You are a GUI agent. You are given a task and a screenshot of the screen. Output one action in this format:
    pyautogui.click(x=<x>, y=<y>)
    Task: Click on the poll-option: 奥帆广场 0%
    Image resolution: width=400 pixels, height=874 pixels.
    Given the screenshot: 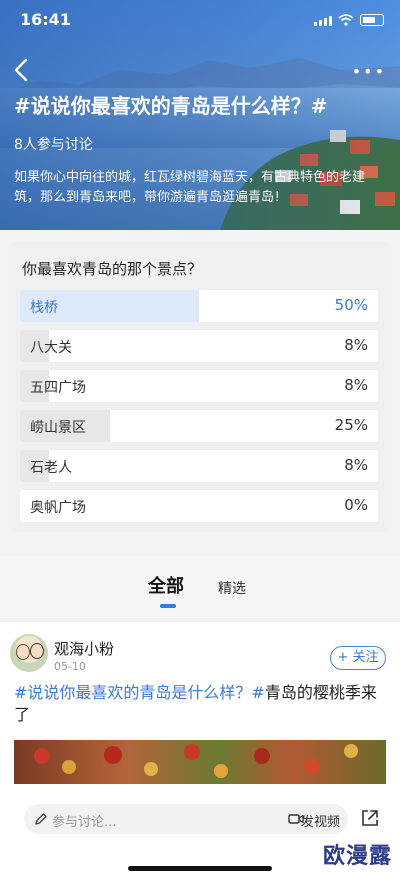 What is the action you would take?
    pyautogui.click(x=199, y=506)
    